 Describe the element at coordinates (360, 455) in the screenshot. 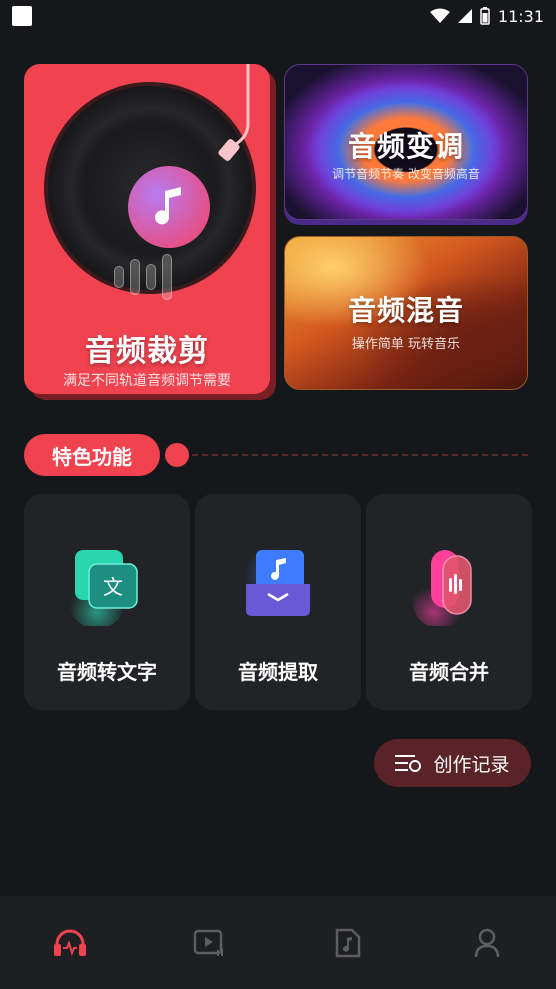

I see `section-divider` at that location.